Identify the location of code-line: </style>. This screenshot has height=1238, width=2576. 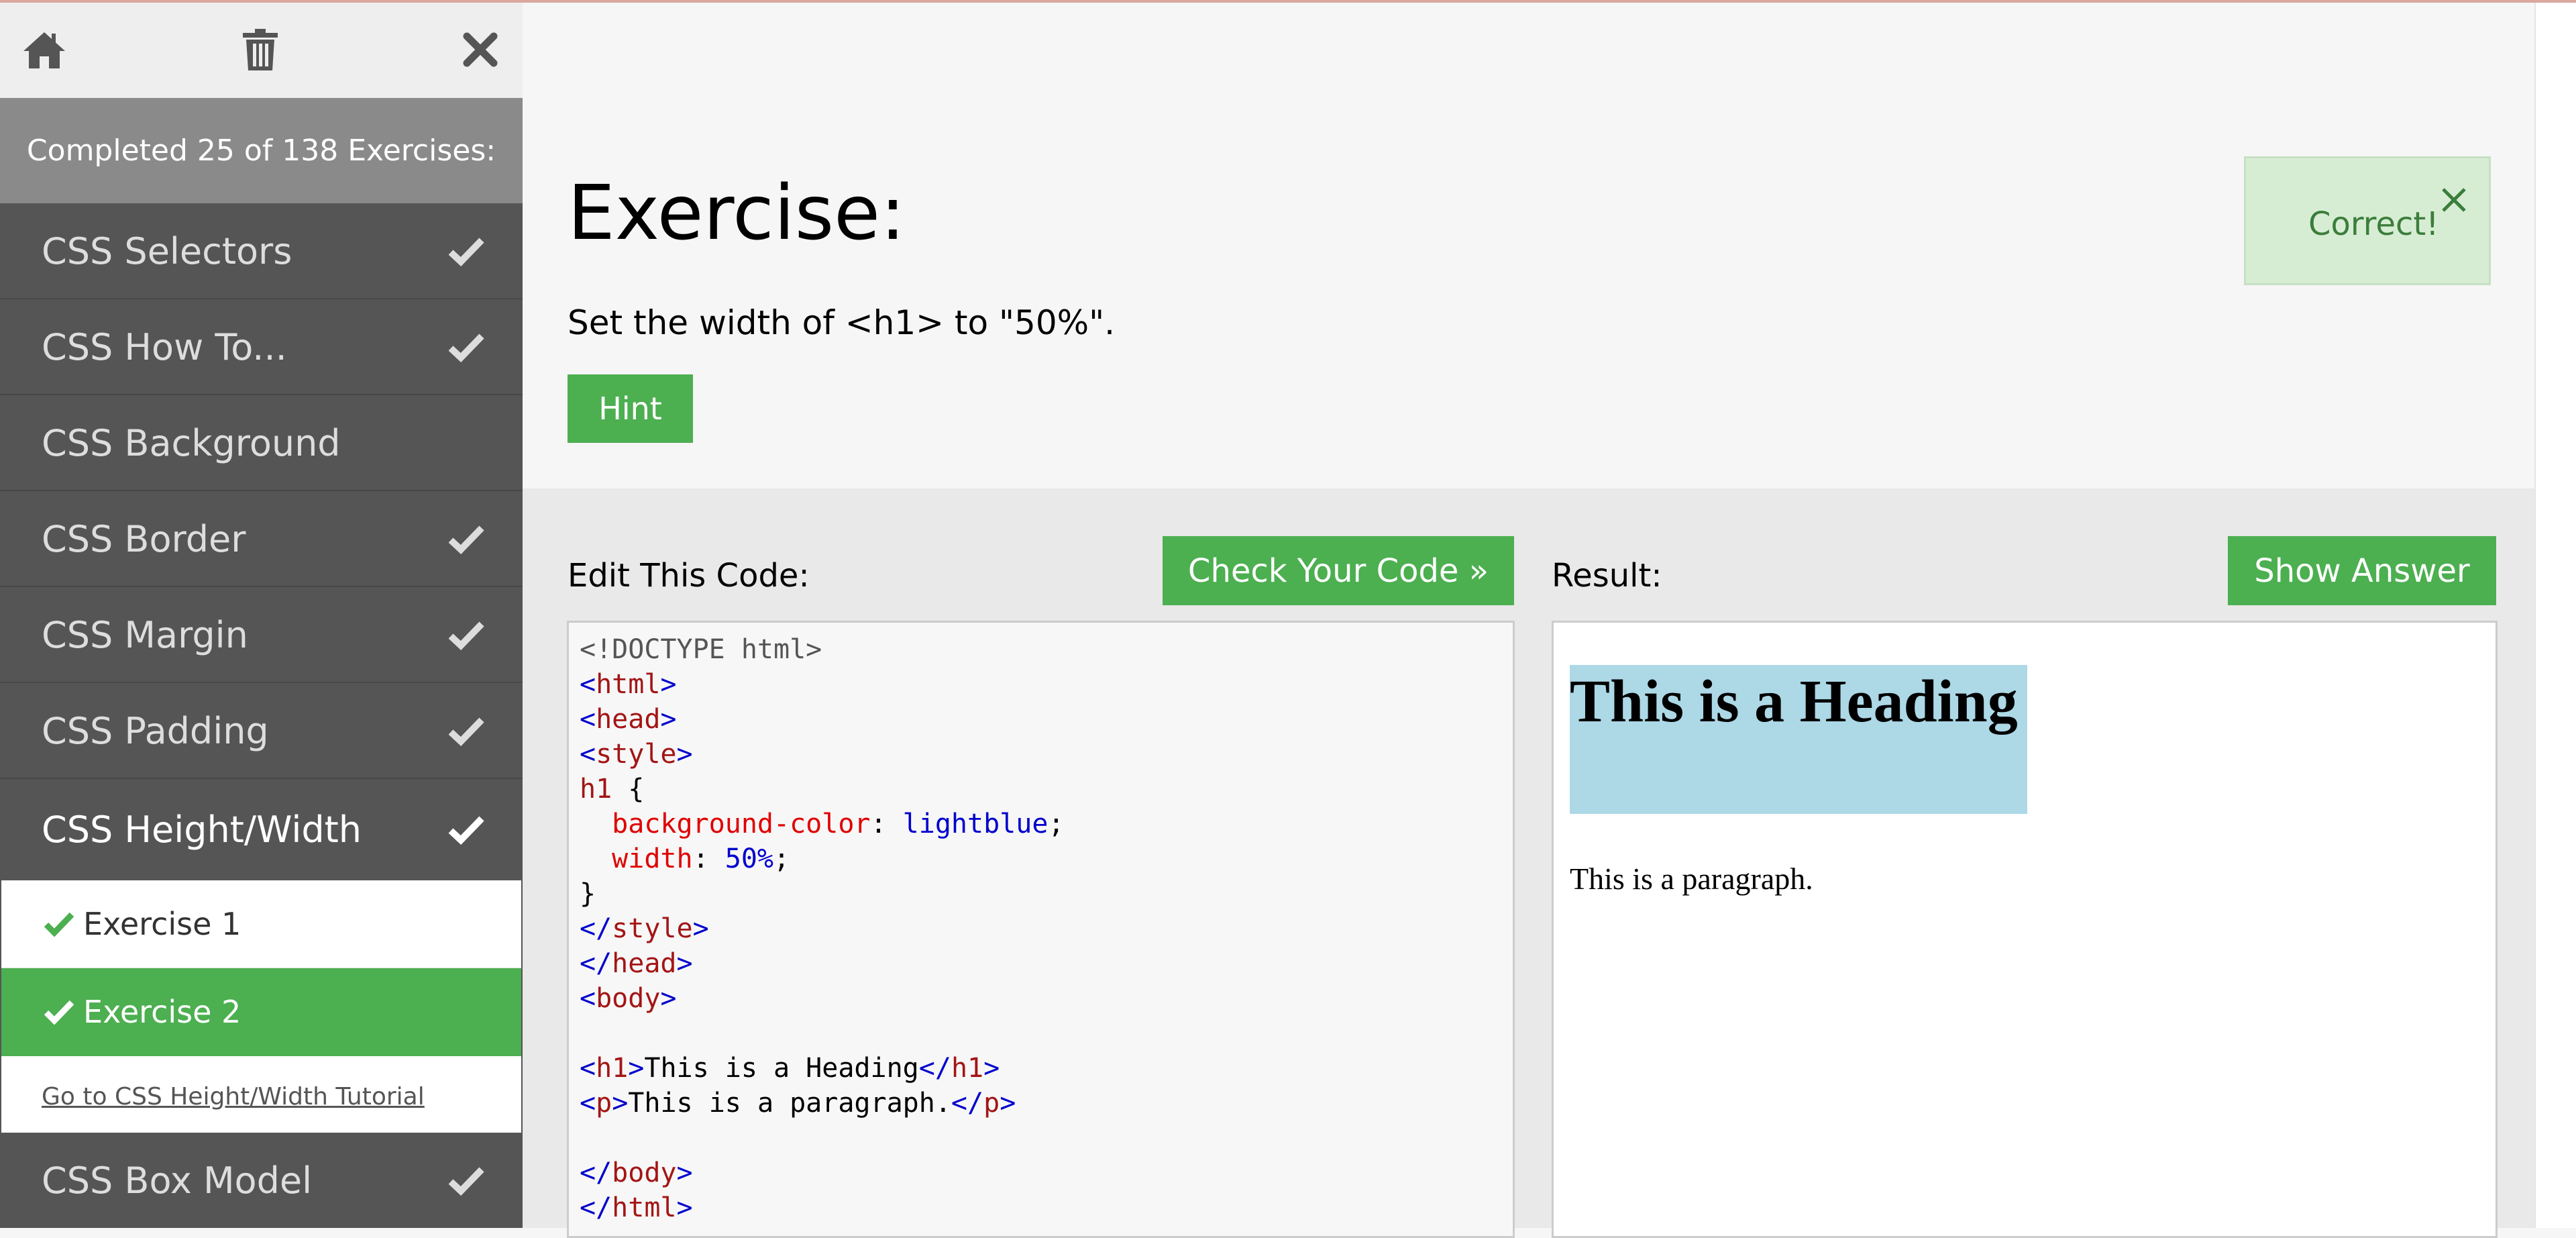
(644, 929).